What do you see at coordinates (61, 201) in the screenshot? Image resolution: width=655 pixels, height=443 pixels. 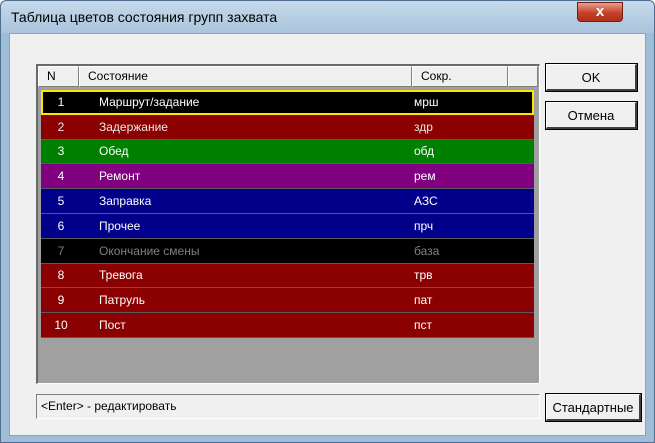 I see `row-number: 5` at bounding box center [61, 201].